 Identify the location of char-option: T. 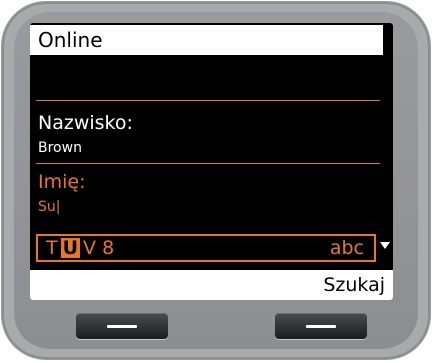
(52, 248).